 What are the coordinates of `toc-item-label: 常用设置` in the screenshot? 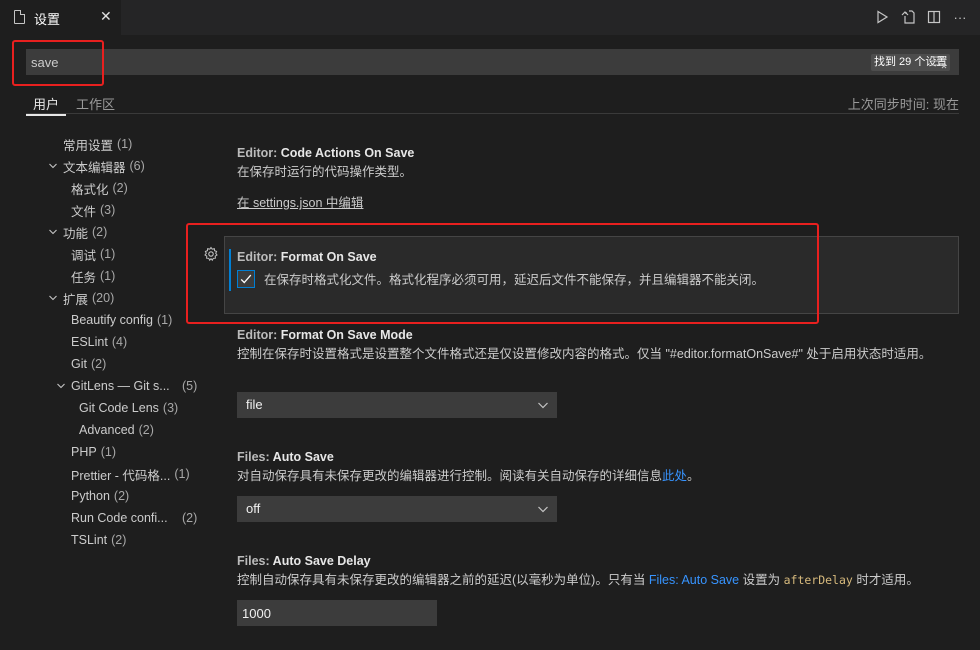 It's located at (88, 145).